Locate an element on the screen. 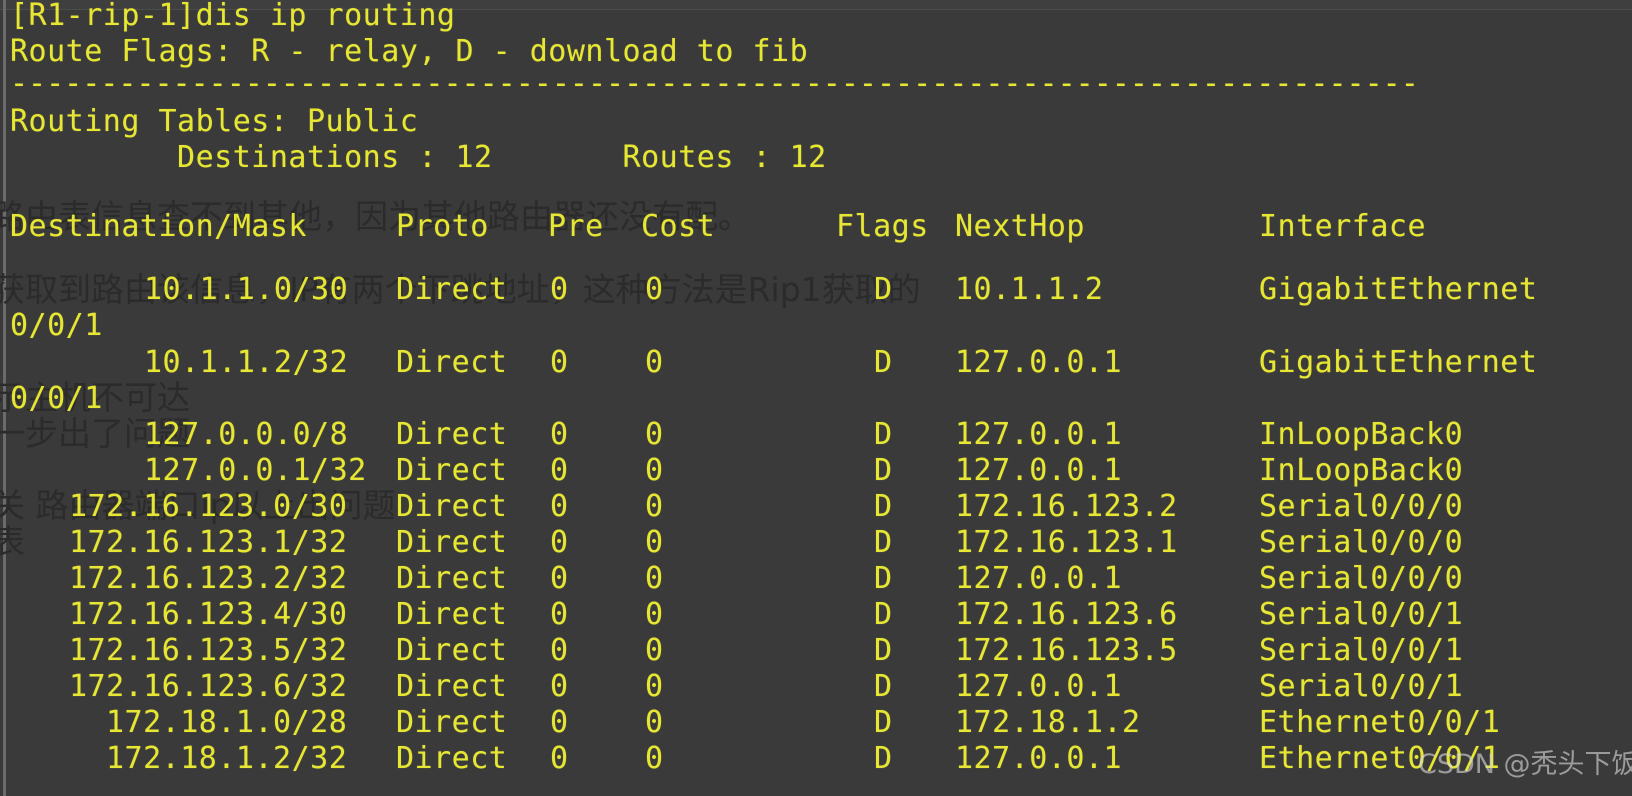  table-row: 172.16.123.2/32 is located at coordinates (208, 578).